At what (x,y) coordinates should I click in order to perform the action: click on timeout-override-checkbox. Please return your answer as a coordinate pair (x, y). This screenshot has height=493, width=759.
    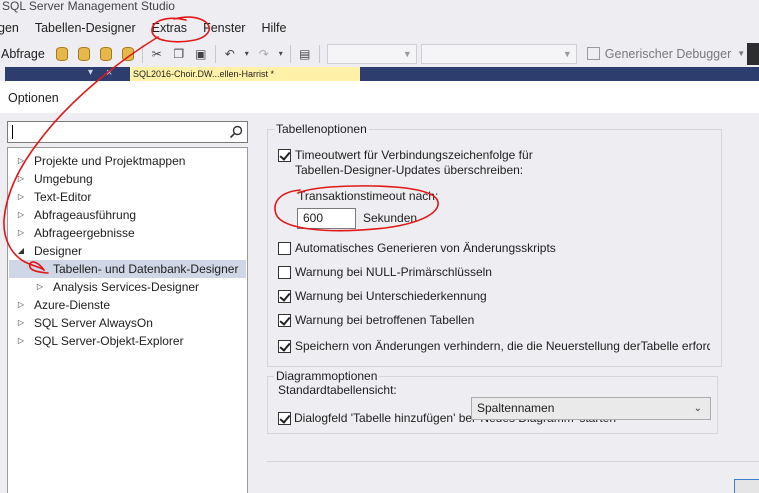
    Looking at the image, I should click on (284, 155).